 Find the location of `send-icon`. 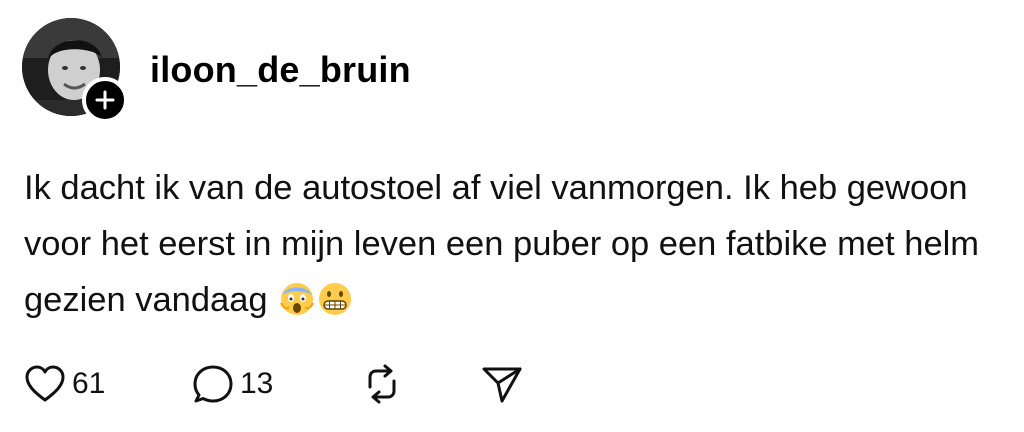

send-icon is located at coordinates (502, 385).